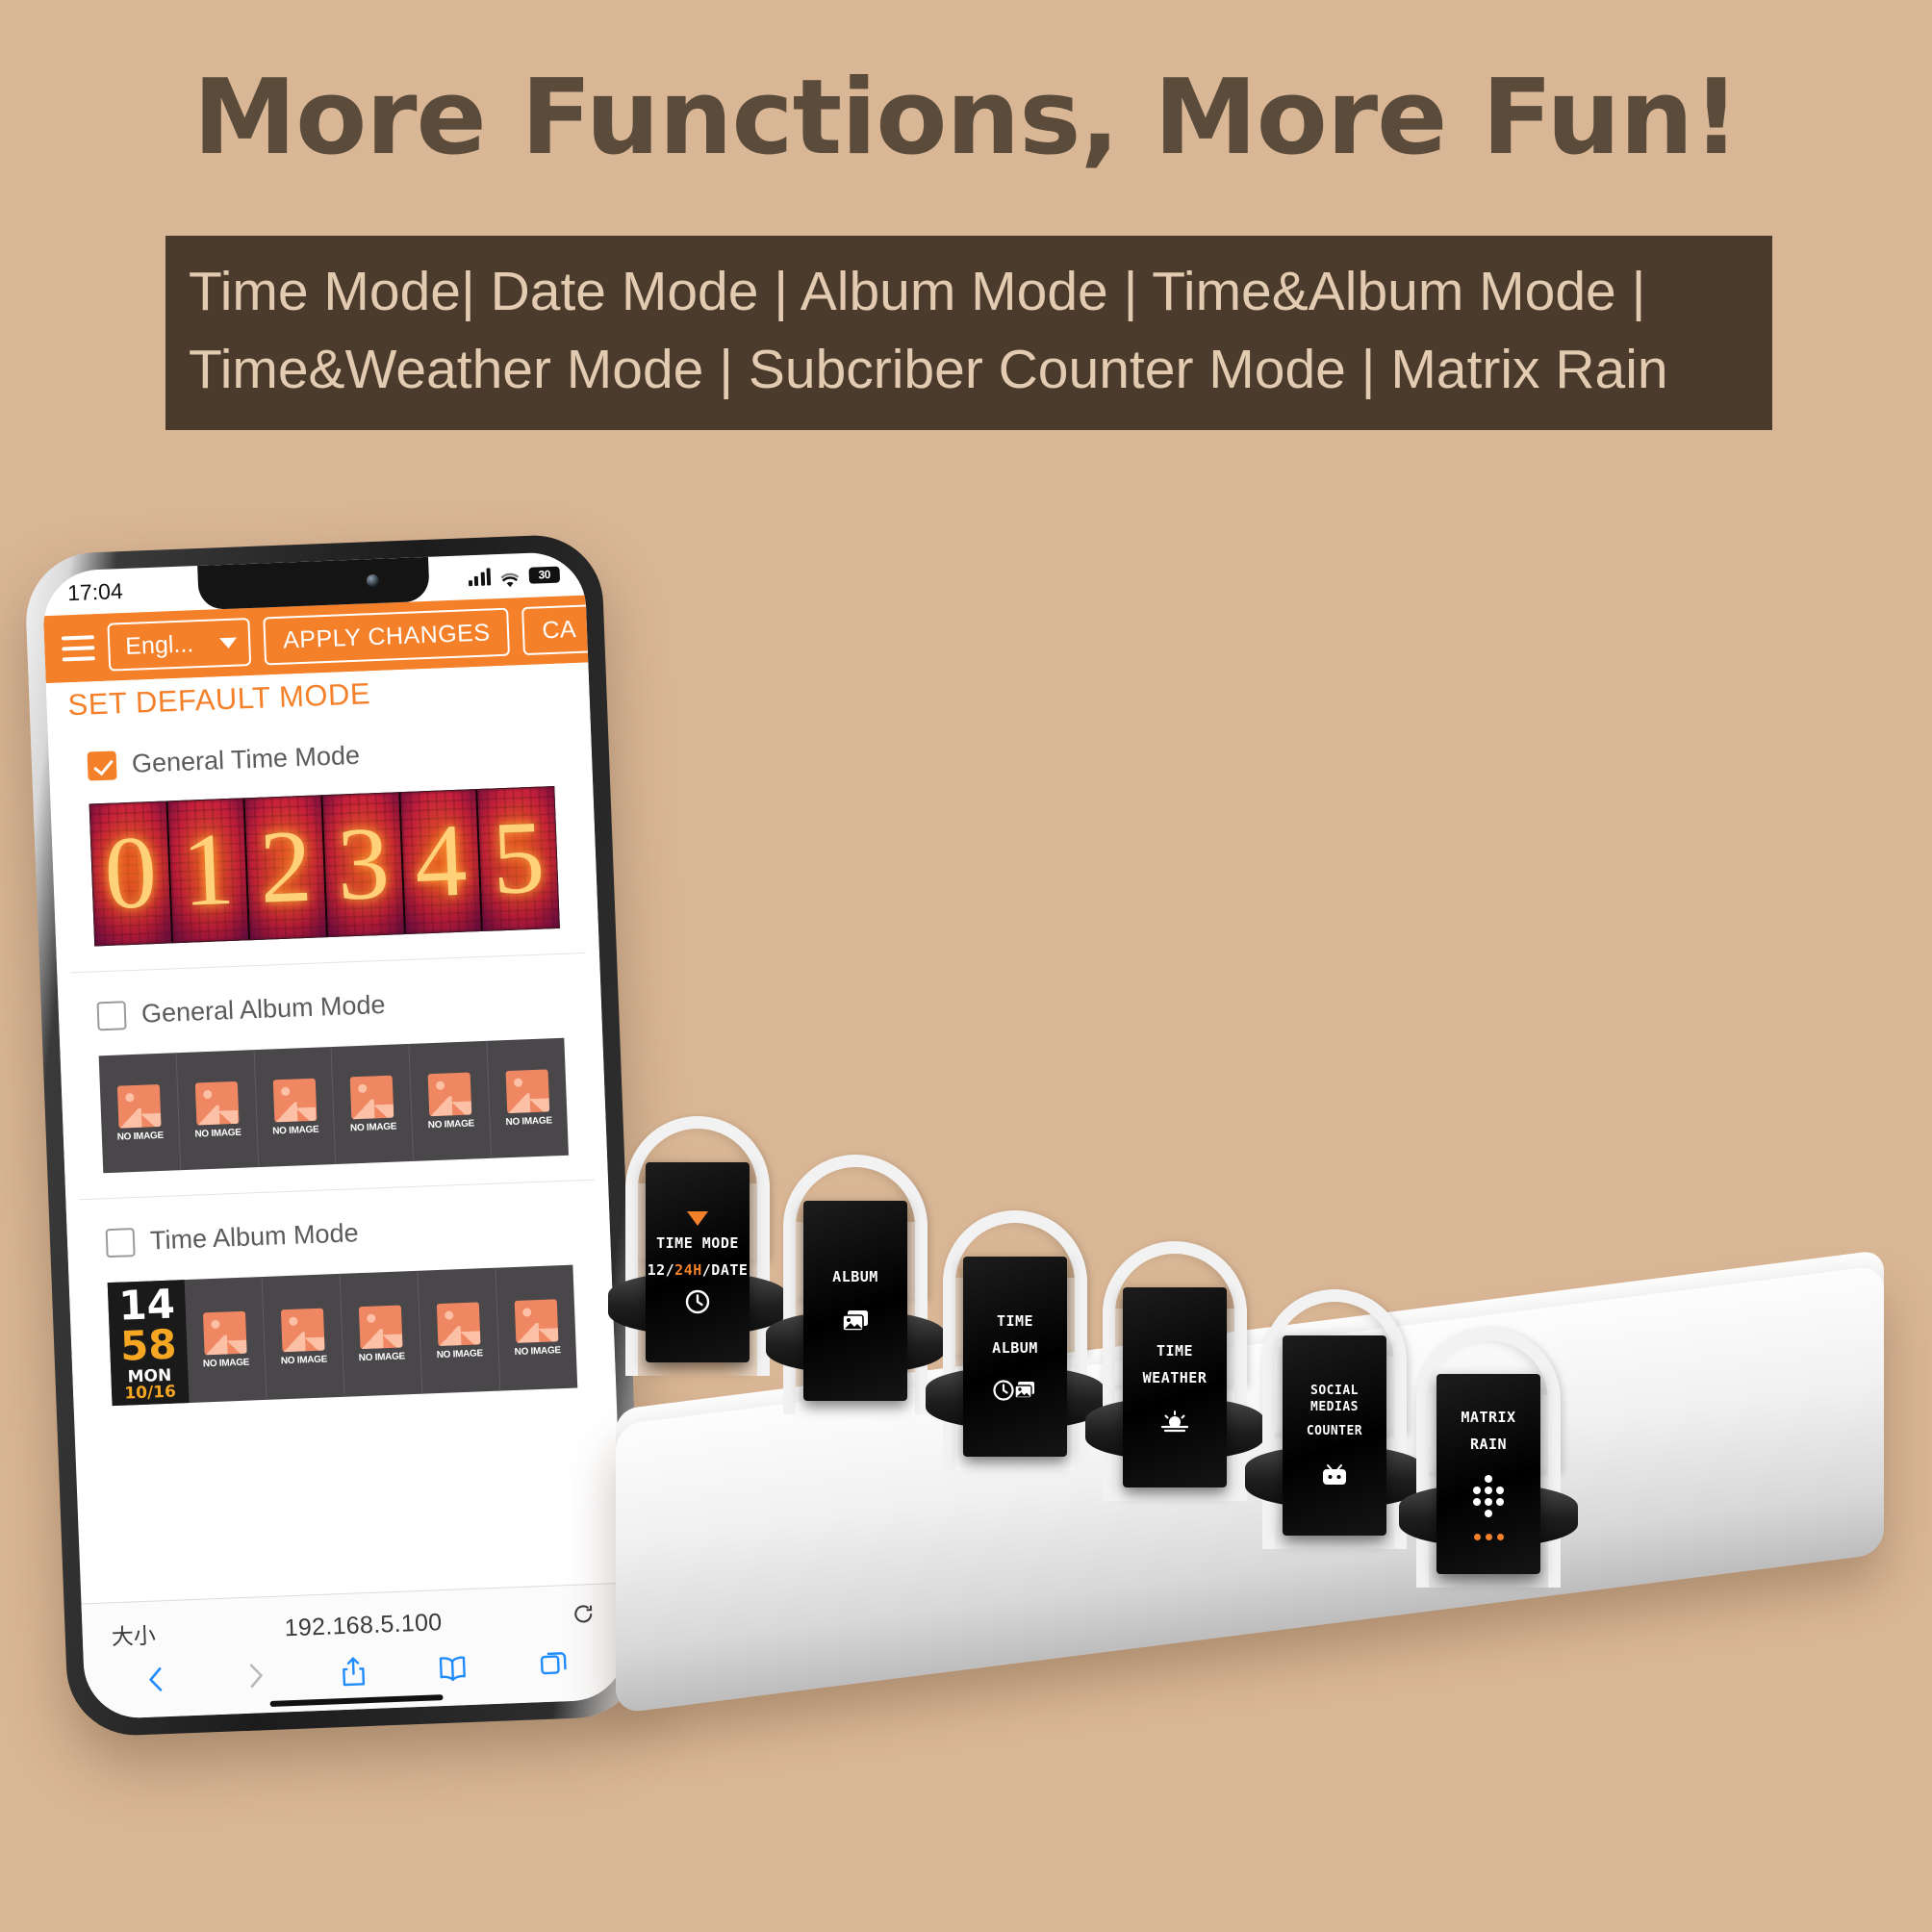 The height and width of the screenshot is (1932, 1932). What do you see at coordinates (584, 1616) in the screenshot?
I see `reload-icon` at bounding box center [584, 1616].